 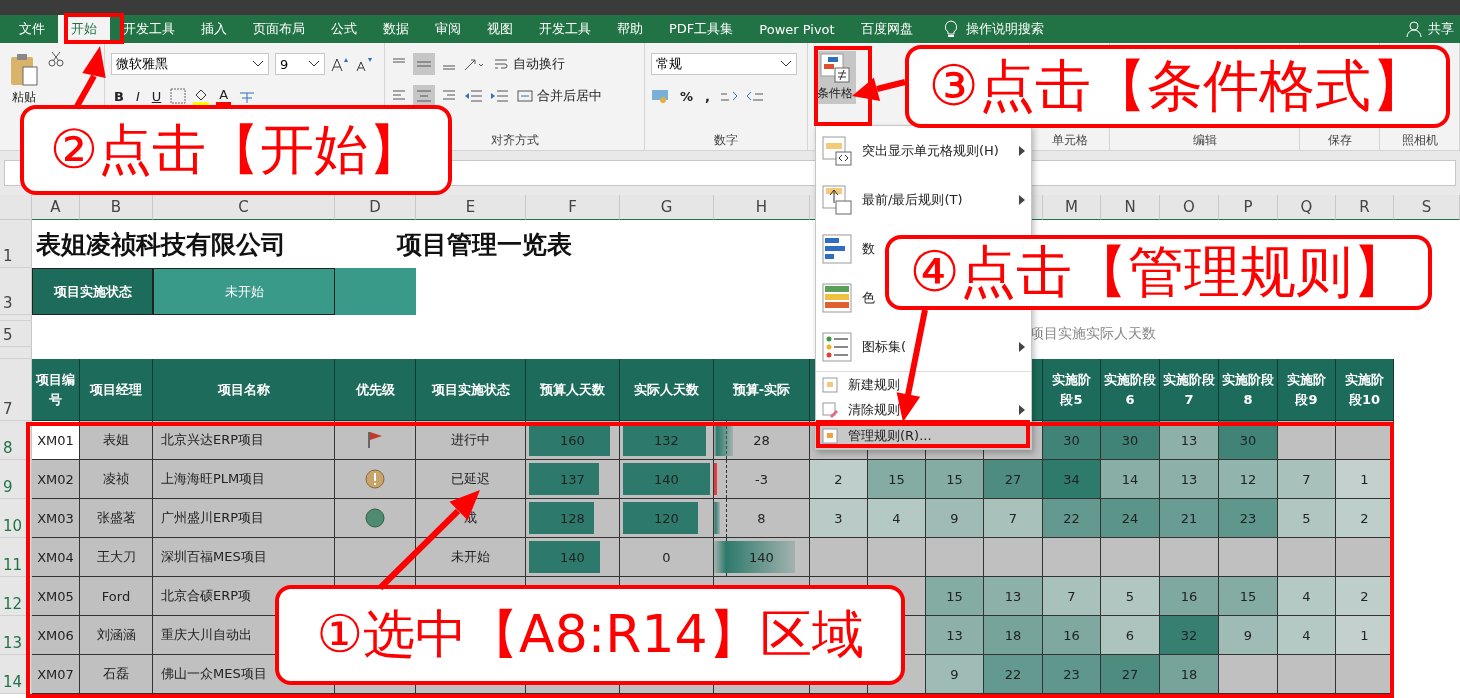 What do you see at coordinates (667, 557) in the screenshot?
I see `data-bar-cell: 0` at bounding box center [667, 557].